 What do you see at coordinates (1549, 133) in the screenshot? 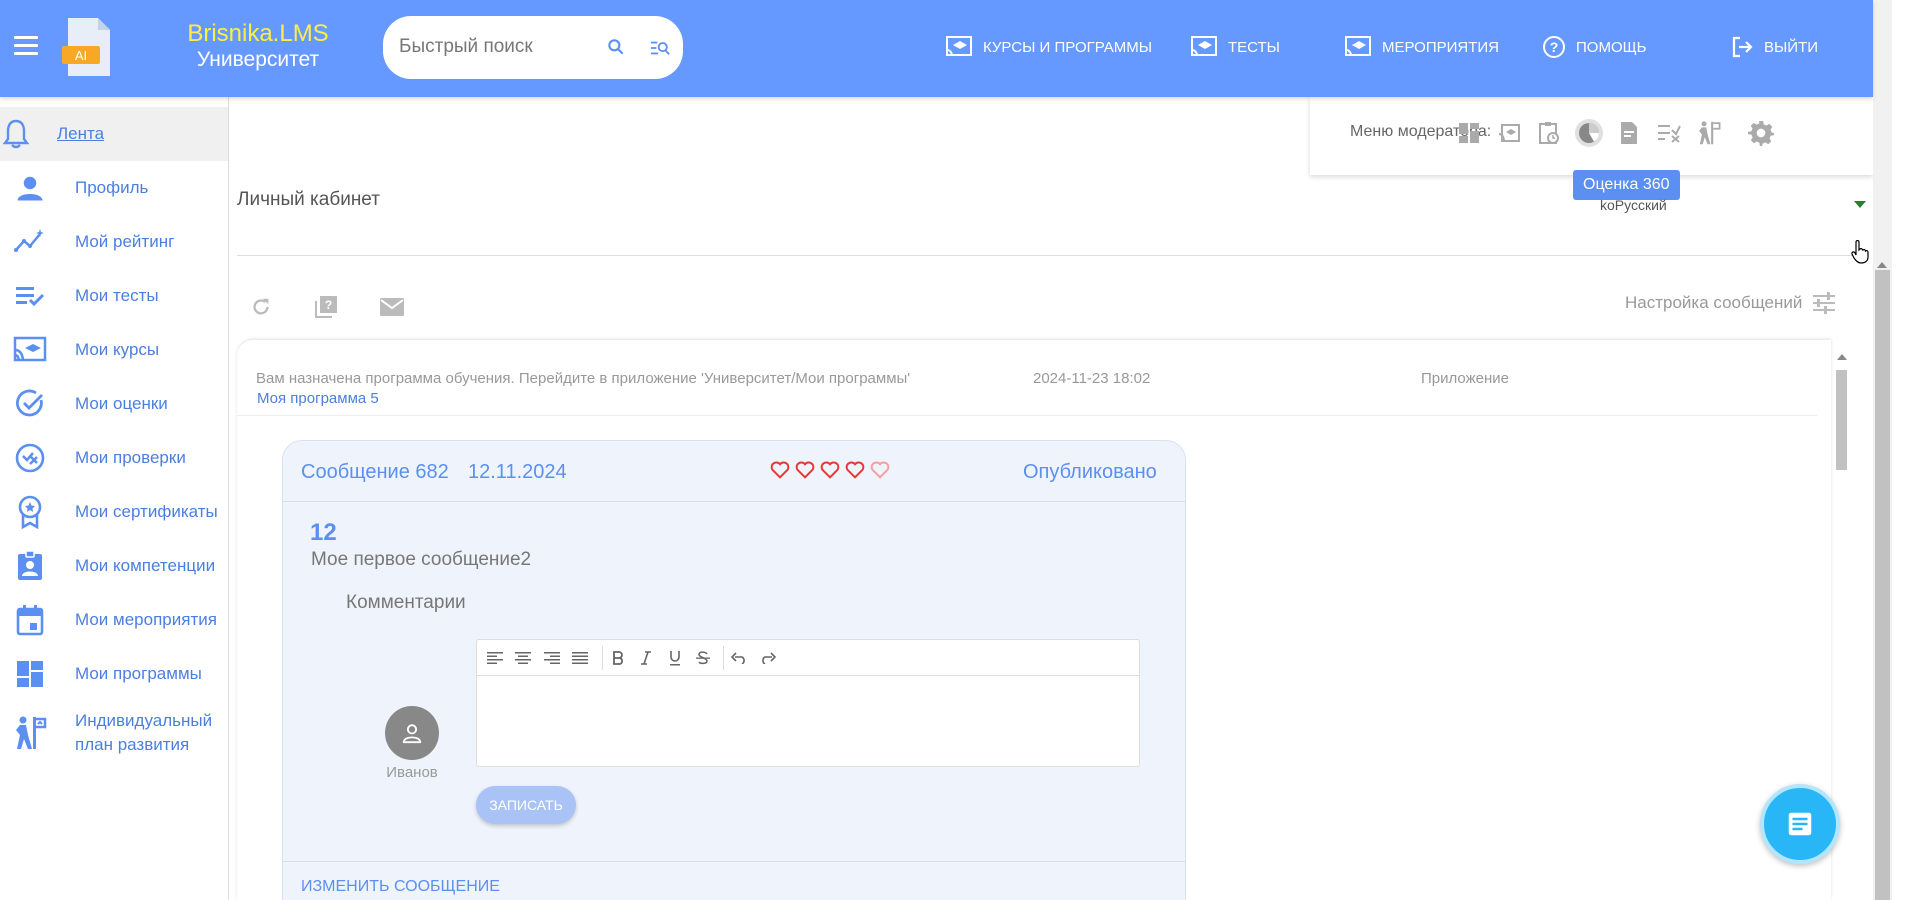
I see `clipboard-clock-icon` at bounding box center [1549, 133].